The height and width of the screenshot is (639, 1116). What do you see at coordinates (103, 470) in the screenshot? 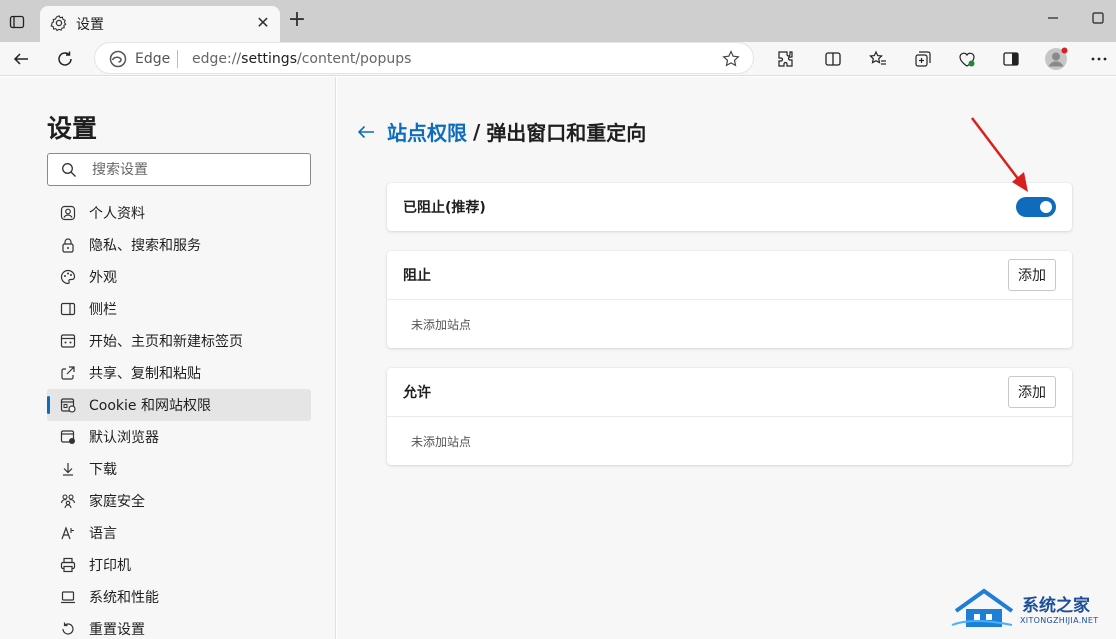
I see `sidebar-item-label: 下载` at bounding box center [103, 470].